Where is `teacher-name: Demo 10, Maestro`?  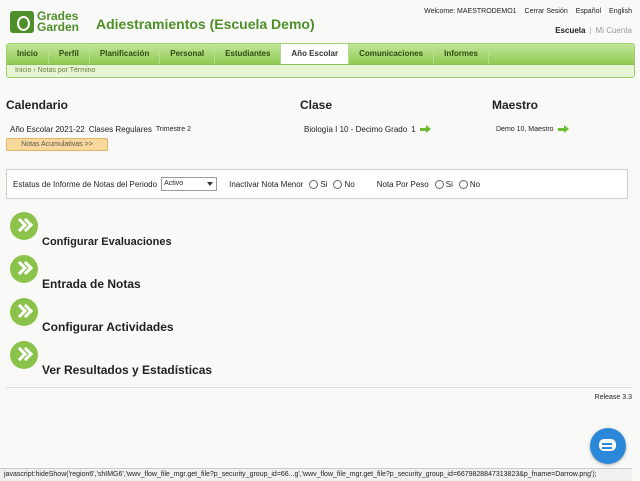 teacher-name: Demo 10, Maestro is located at coordinates (525, 129).